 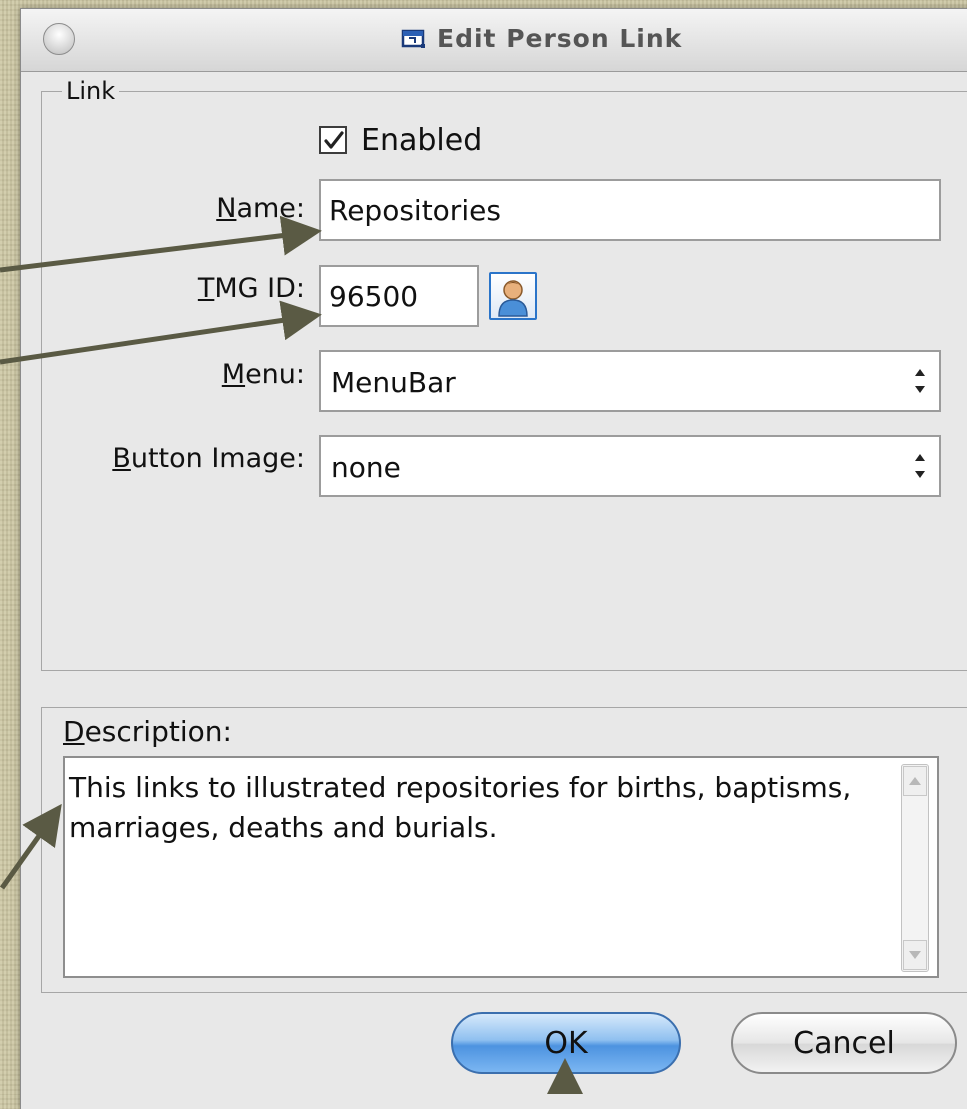 What do you see at coordinates (630, 466) in the screenshot?
I see `button-image-select: none` at bounding box center [630, 466].